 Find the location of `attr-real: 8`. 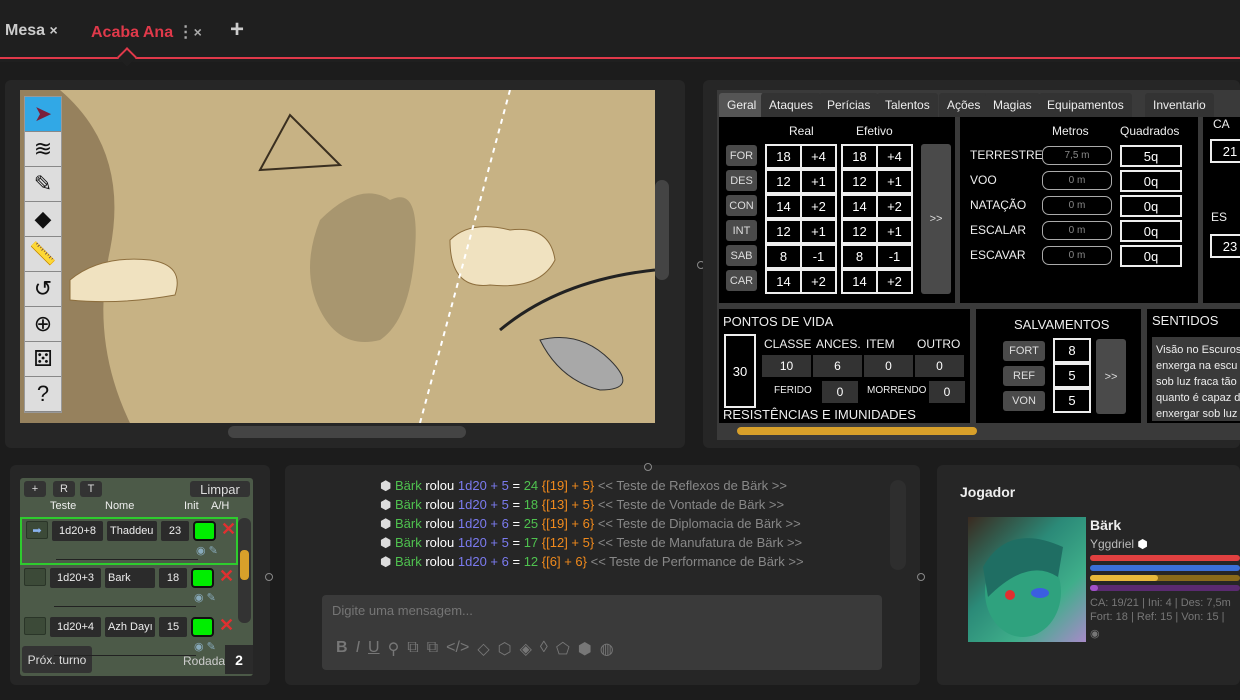

attr-real: 8 is located at coordinates (783, 256).